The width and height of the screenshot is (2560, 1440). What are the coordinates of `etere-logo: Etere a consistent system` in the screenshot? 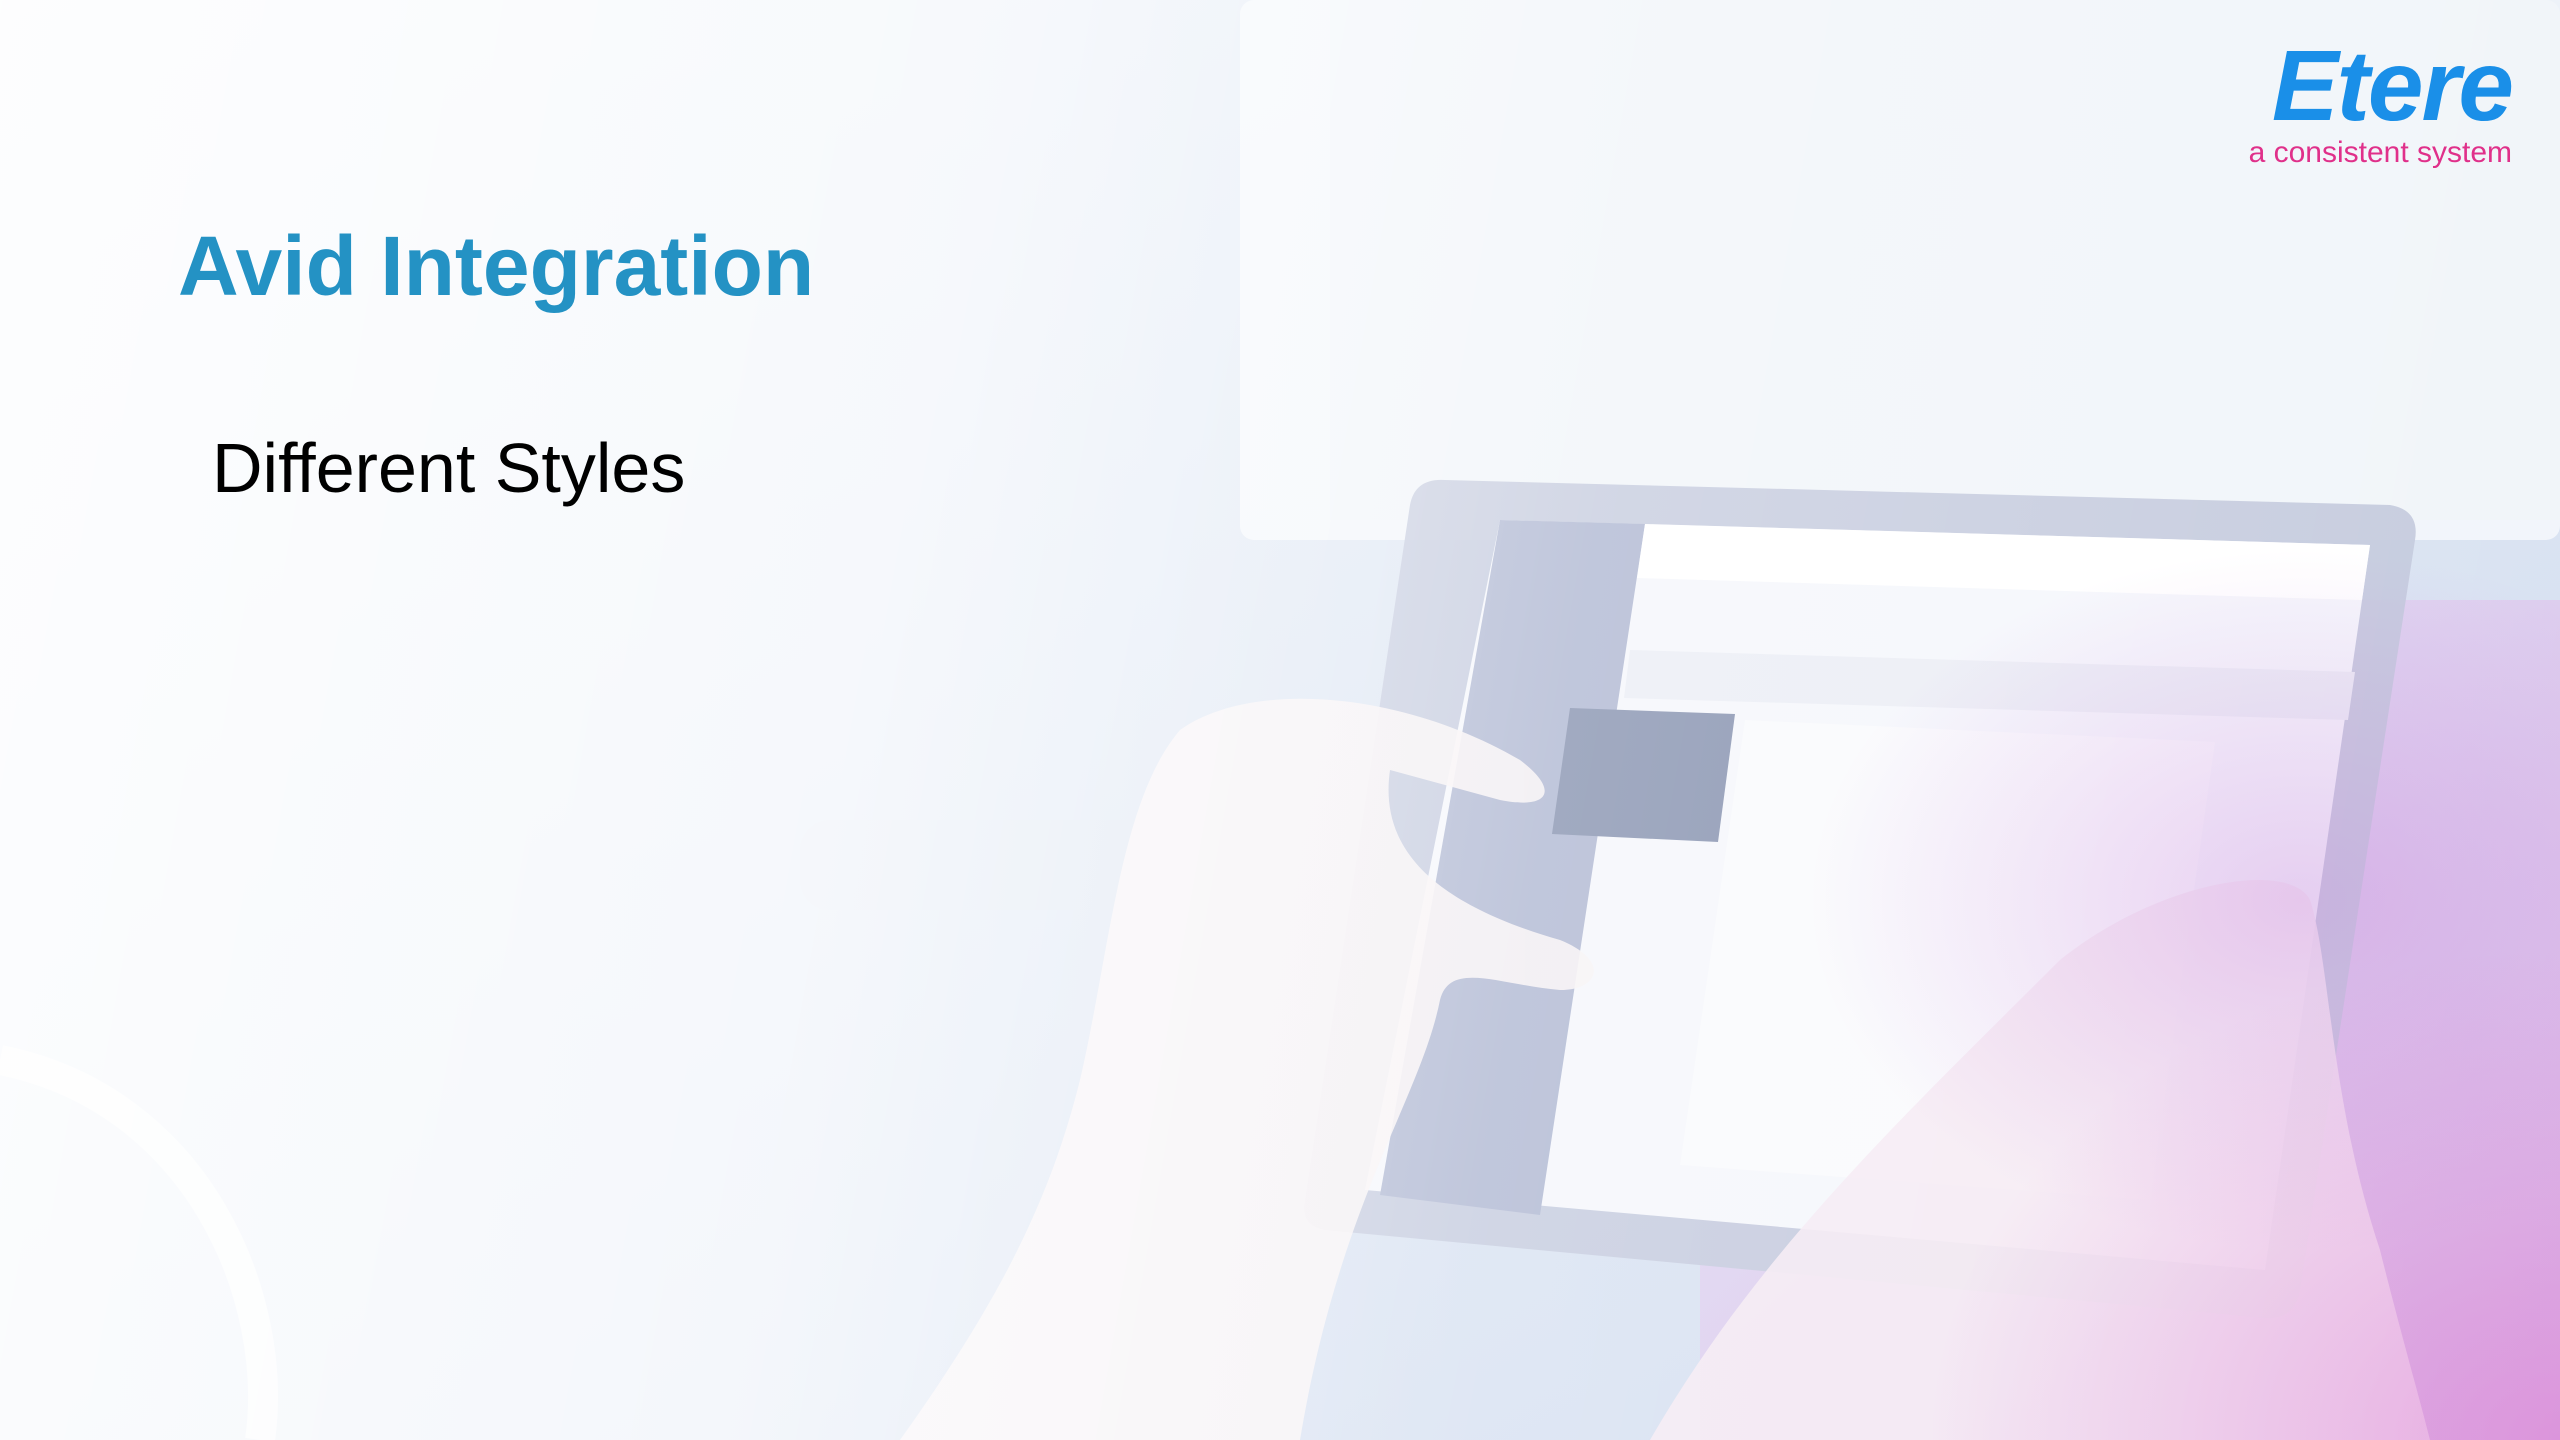 It's located at (2381, 100).